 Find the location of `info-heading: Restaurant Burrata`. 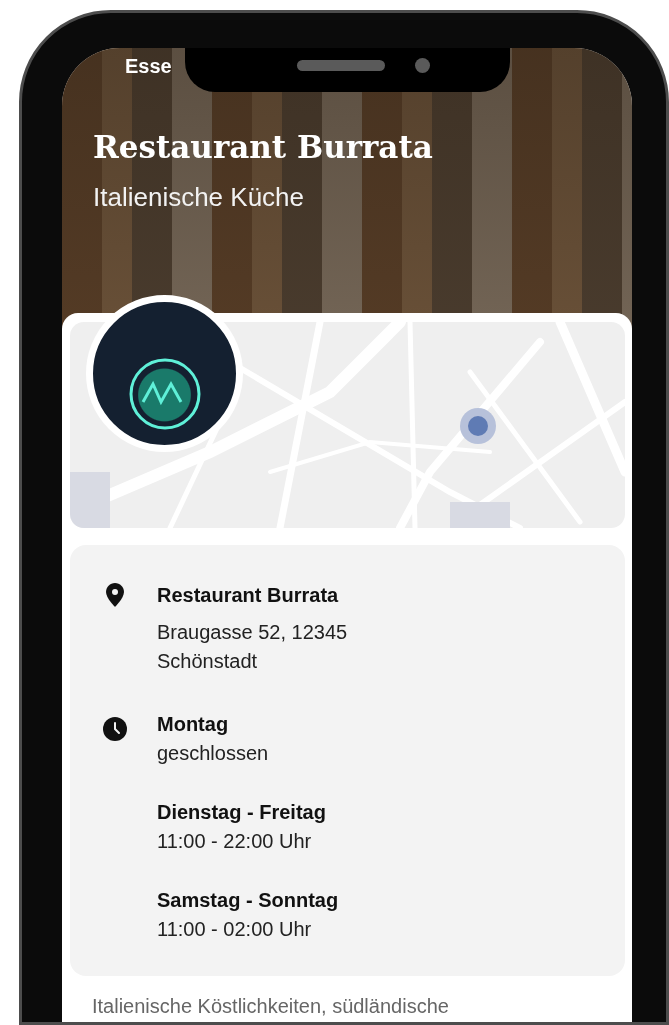

info-heading: Restaurant Burrata is located at coordinates (248, 595).